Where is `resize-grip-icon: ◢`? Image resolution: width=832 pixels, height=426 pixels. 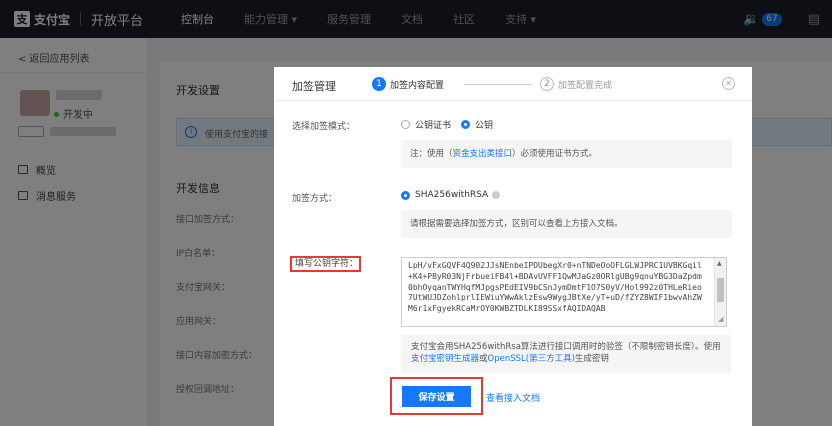 resize-grip-icon: ◢ is located at coordinates (720, 319).